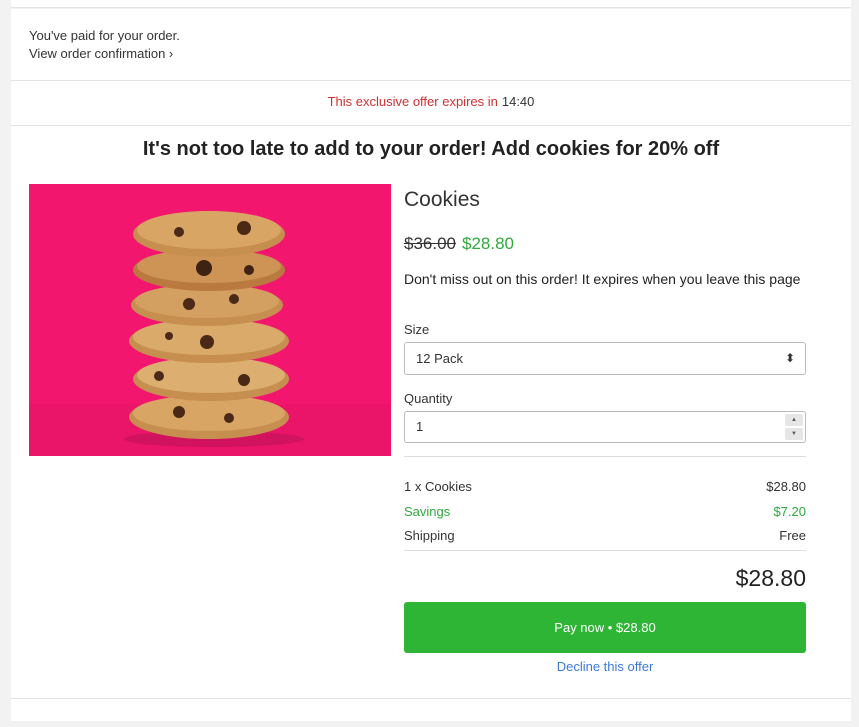  What do you see at coordinates (438, 486) in the screenshot?
I see `line-item-label: 1 x Cookies` at bounding box center [438, 486].